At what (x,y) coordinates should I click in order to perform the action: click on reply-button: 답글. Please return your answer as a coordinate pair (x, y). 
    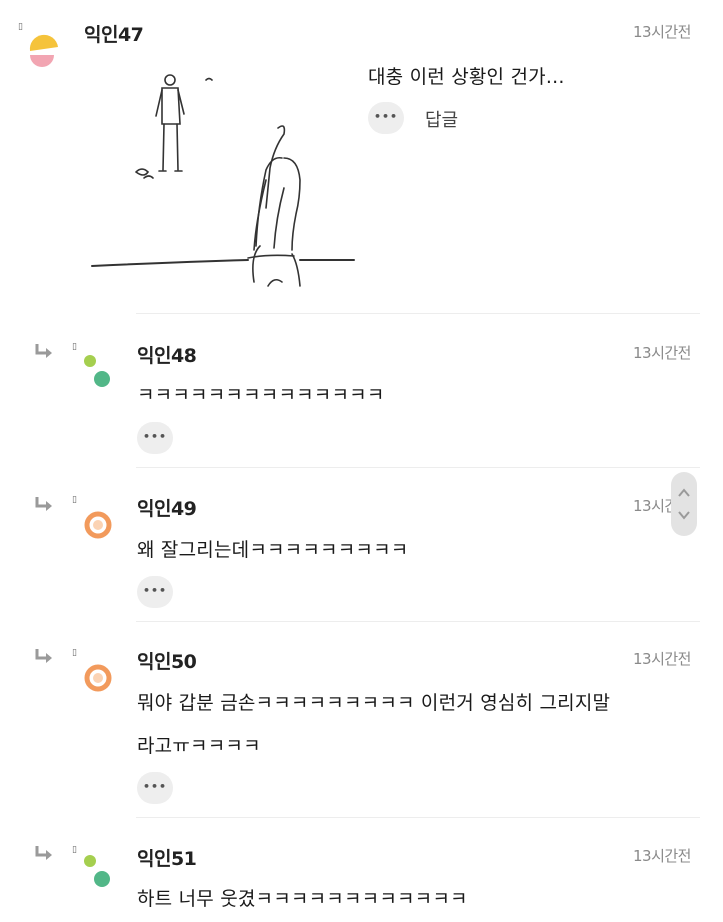
    Looking at the image, I should click on (441, 119).